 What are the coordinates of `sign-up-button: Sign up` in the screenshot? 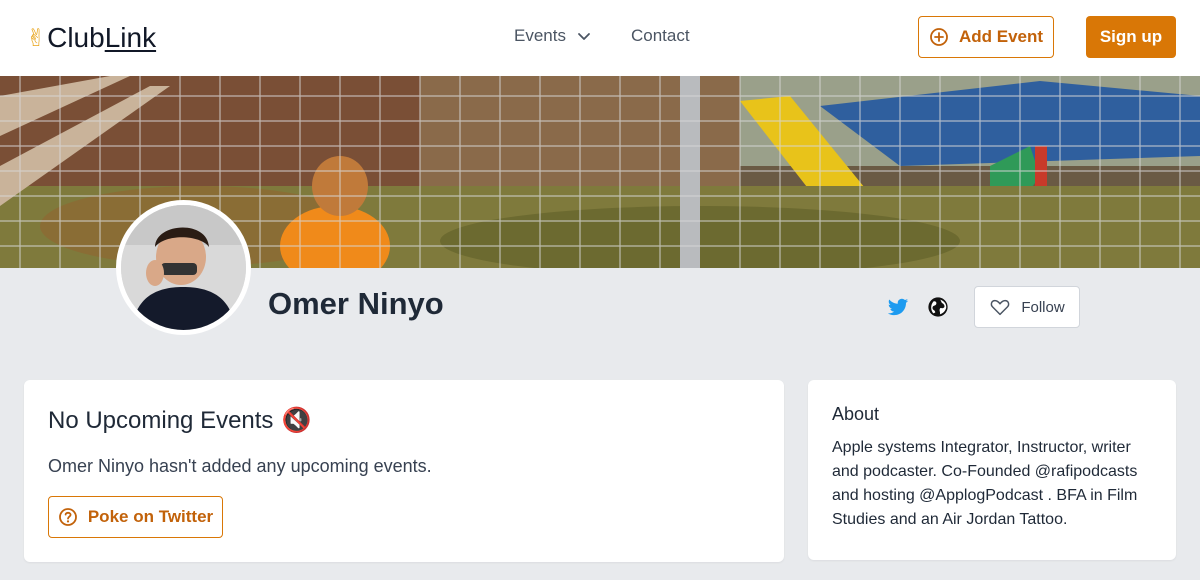 It's located at (1131, 37).